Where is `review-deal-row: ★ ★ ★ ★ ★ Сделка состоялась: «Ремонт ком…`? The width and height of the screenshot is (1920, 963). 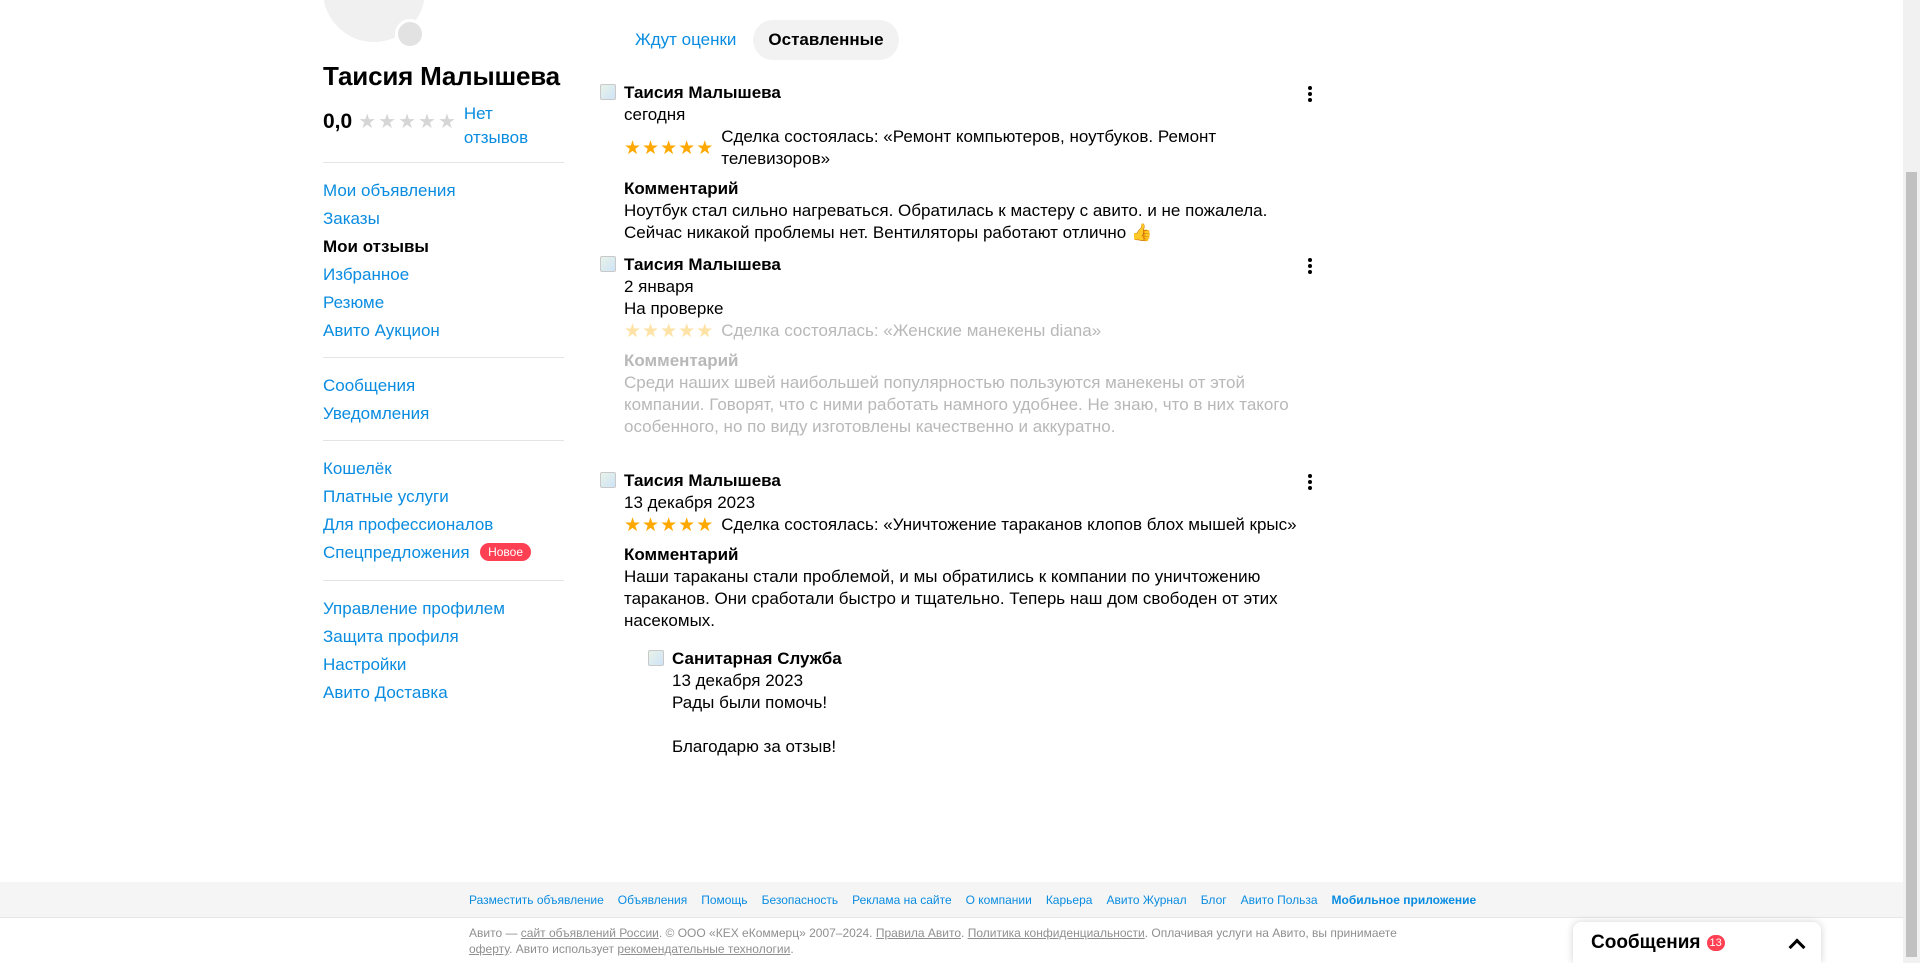 review-deal-row: ★ ★ ★ ★ ★ Сделка состоялась: «Ремонт ком… is located at coordinates (972, 148).